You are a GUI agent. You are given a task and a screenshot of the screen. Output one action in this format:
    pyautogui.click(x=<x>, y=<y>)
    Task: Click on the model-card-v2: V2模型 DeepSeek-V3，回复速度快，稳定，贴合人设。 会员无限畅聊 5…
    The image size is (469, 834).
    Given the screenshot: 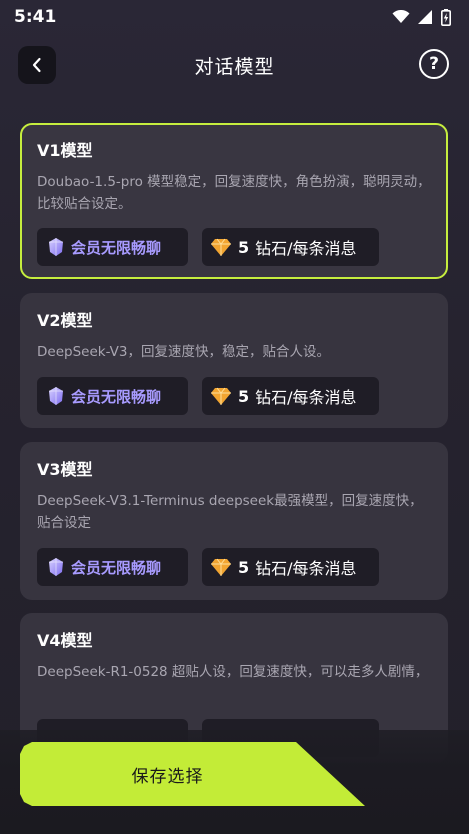 What is the action you would take?
    pyautogui.click(x=234, y=360)
    